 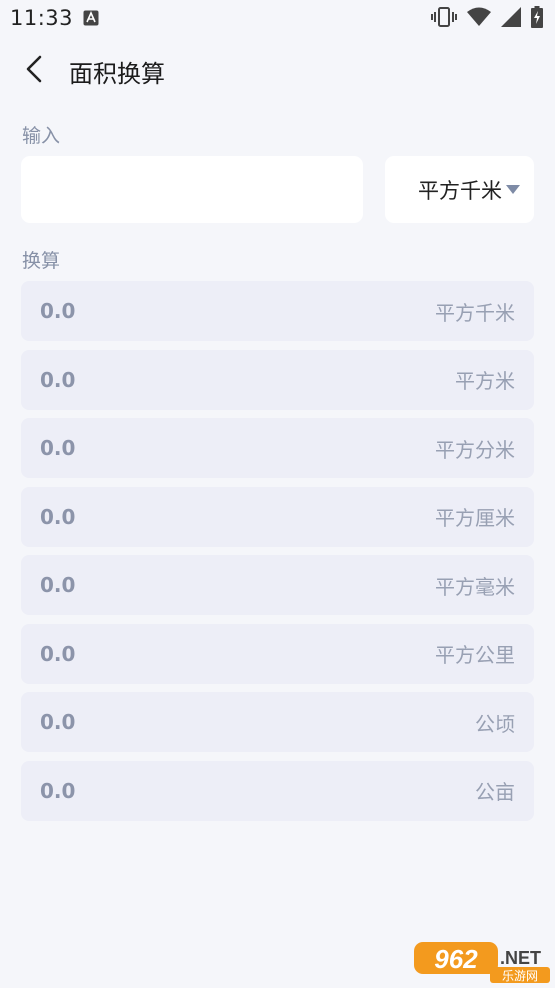 What do you see at coordinates (277, 653) in the screenshot?
I see `result-row-square-gongli: 0.0 平方公里` at bounding box center [277, 653].